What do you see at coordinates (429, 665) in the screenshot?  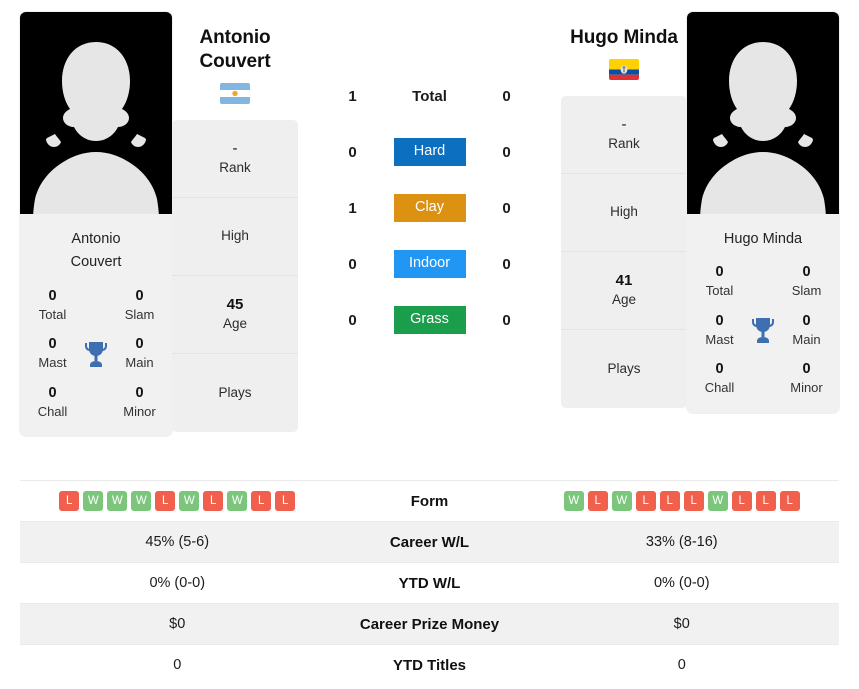 I see `stats-label-ytd-titles: YTD Titles` at bounding box center [429, 665].